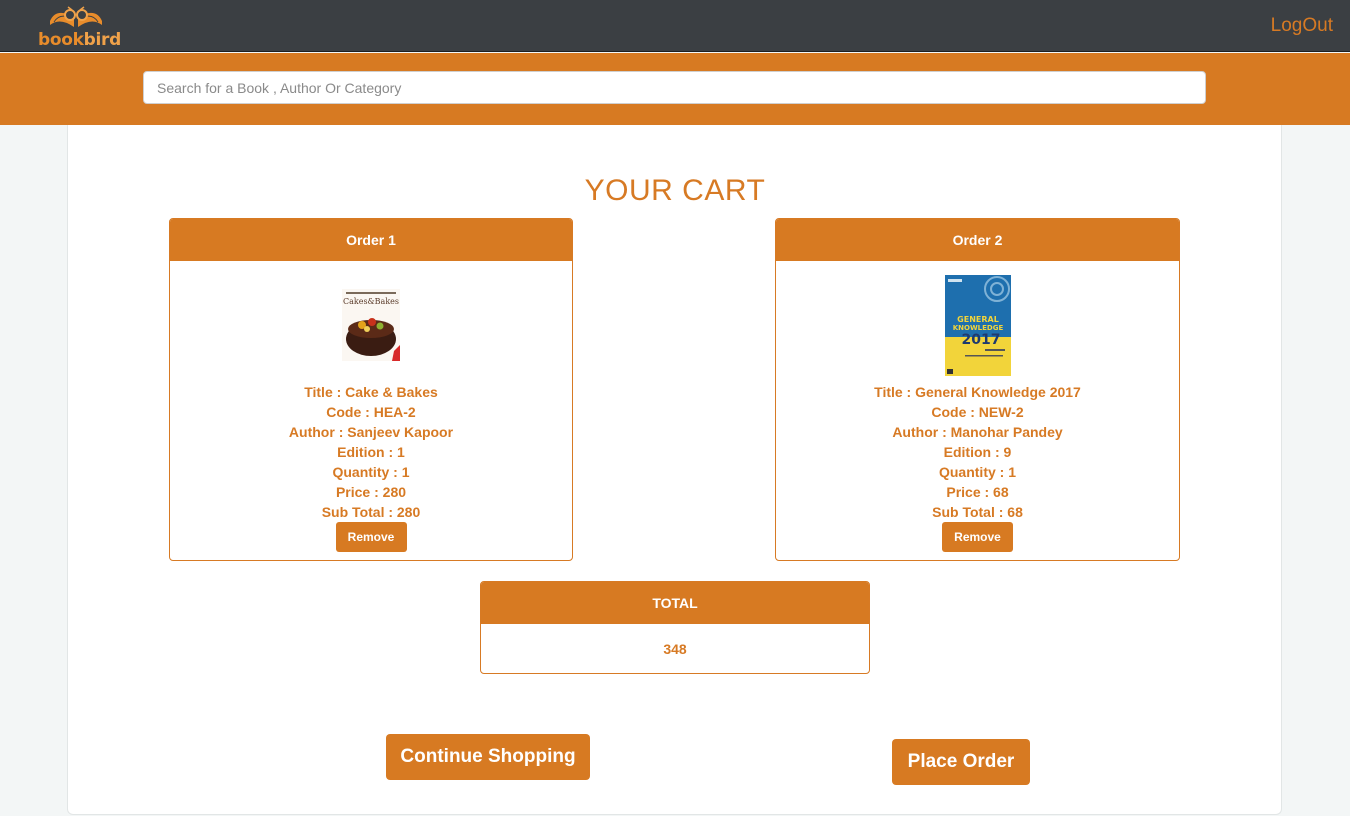 This screenshot has height=816, width=1350. I want to click on svg-text: GENERAL, so click(978, 319).